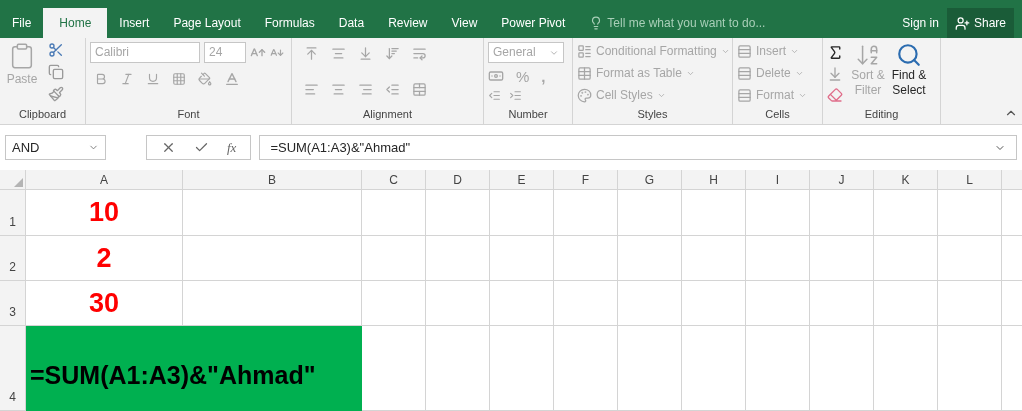  What do you see at coordinates (311, 89) in the screenshot?
I see `align-left-icon` at bounding box center [311, 89].